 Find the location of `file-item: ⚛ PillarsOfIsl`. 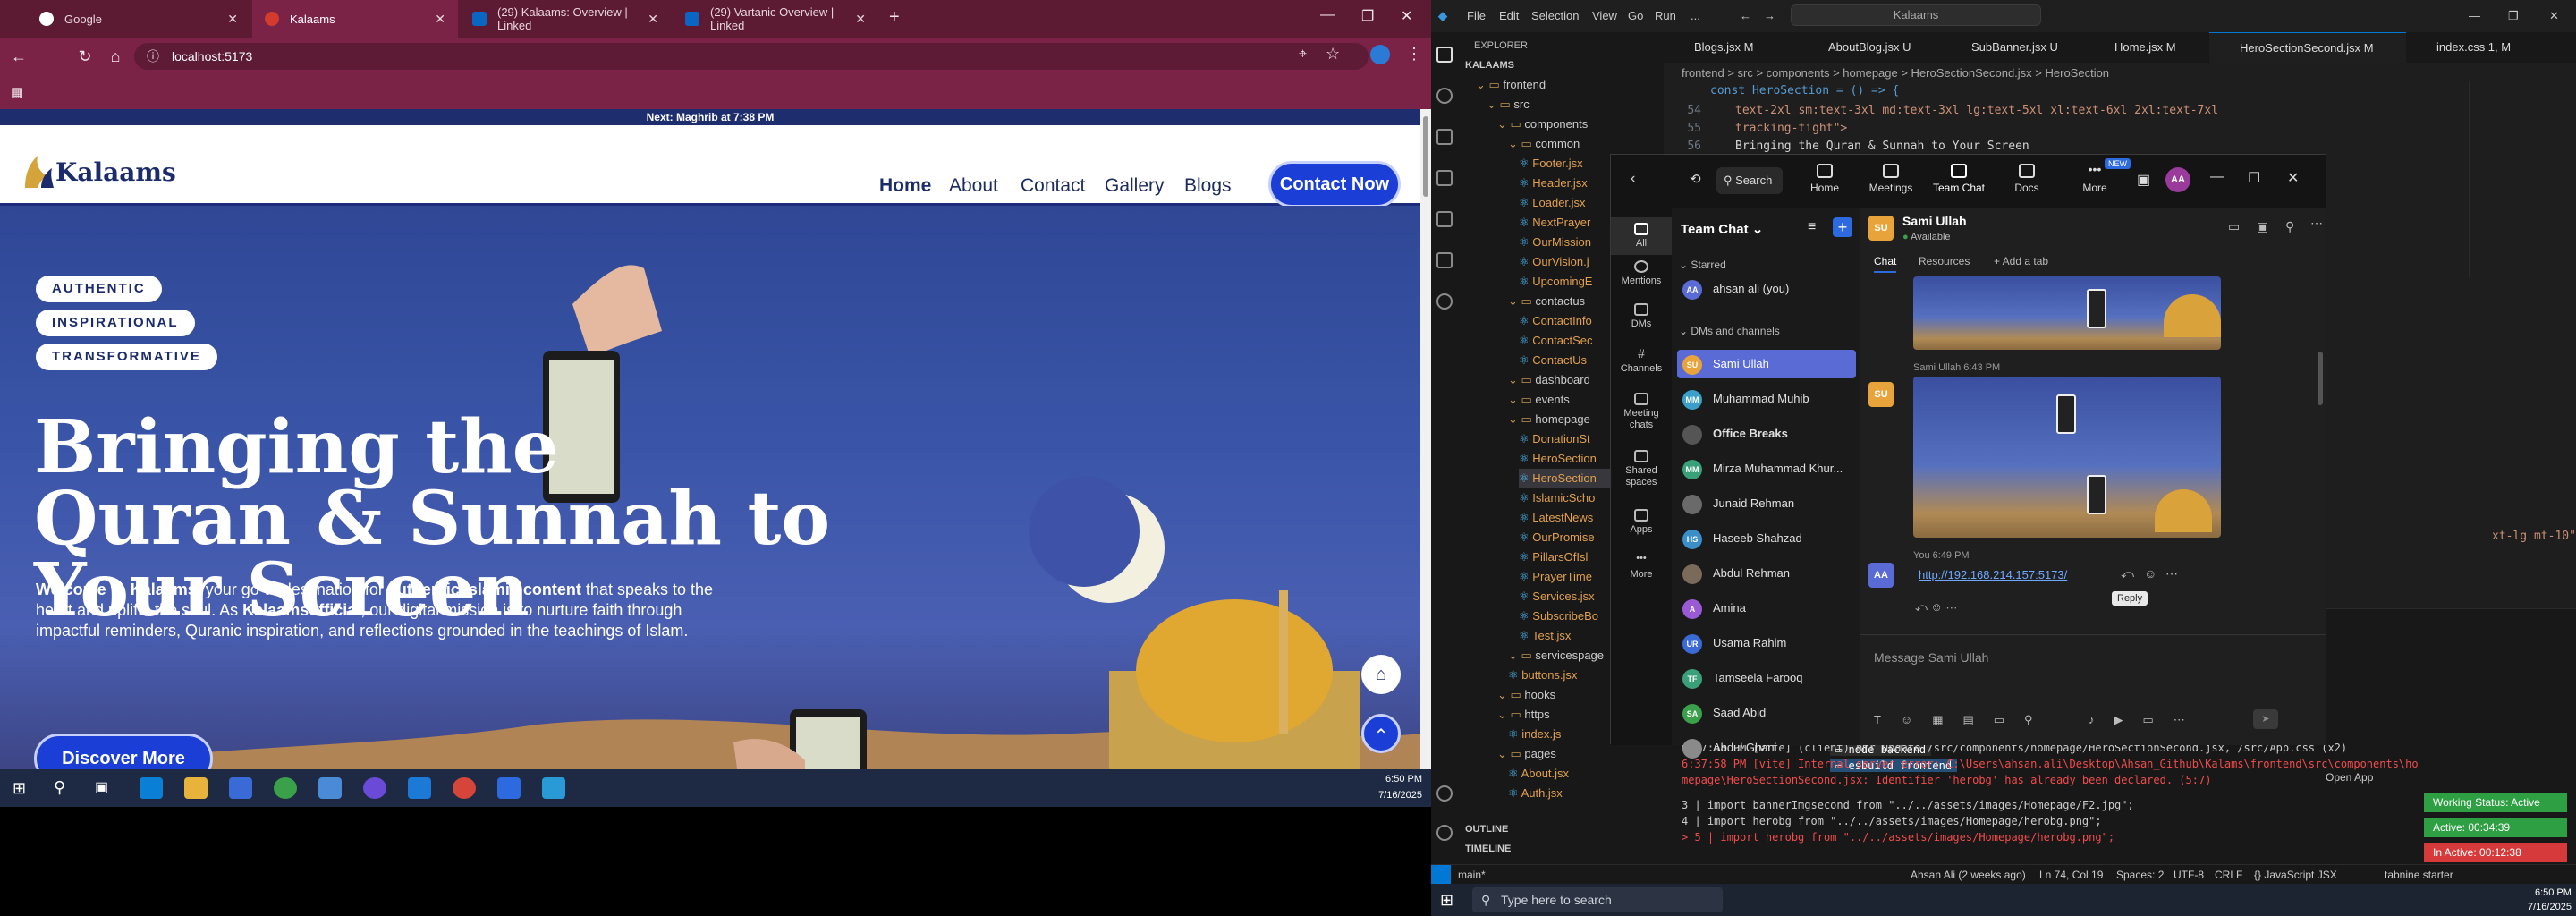

file-item: ⚛ PillarsOfIsl is located at coordinates (1553, 557).